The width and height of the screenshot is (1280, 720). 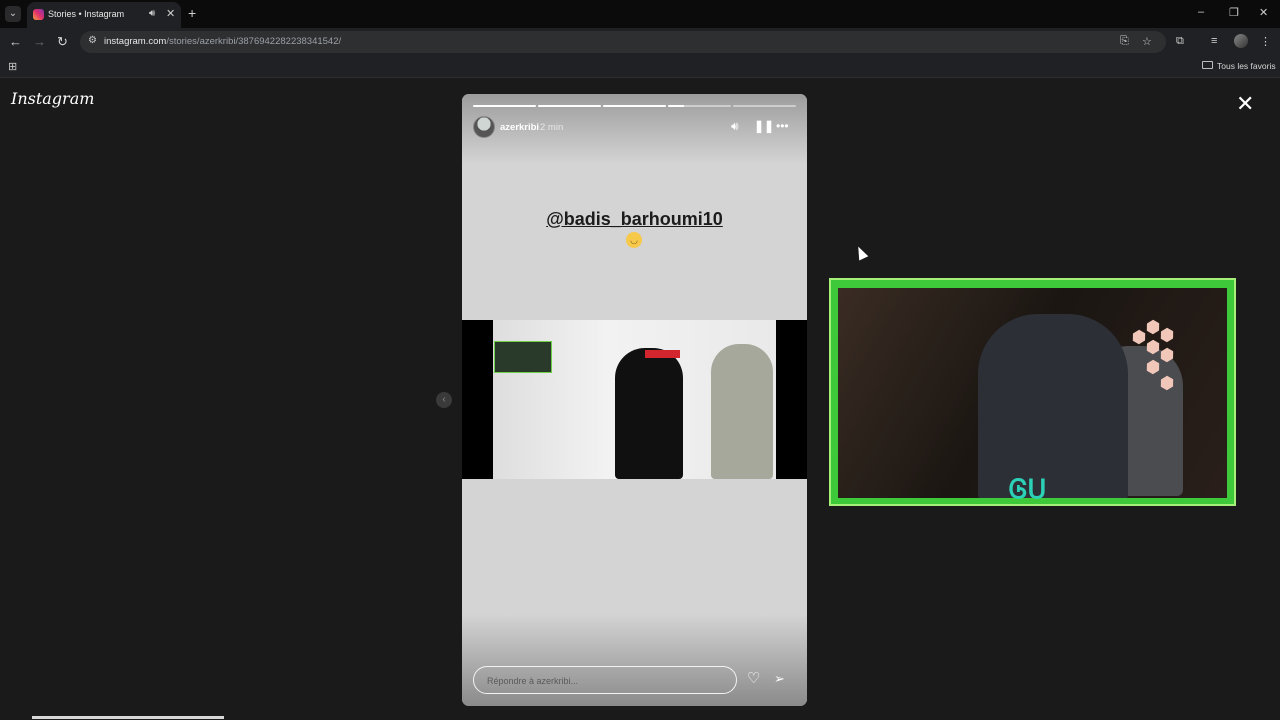 I want to click on pensive-emoji-icon: ◡, so click(x=634, y=240).